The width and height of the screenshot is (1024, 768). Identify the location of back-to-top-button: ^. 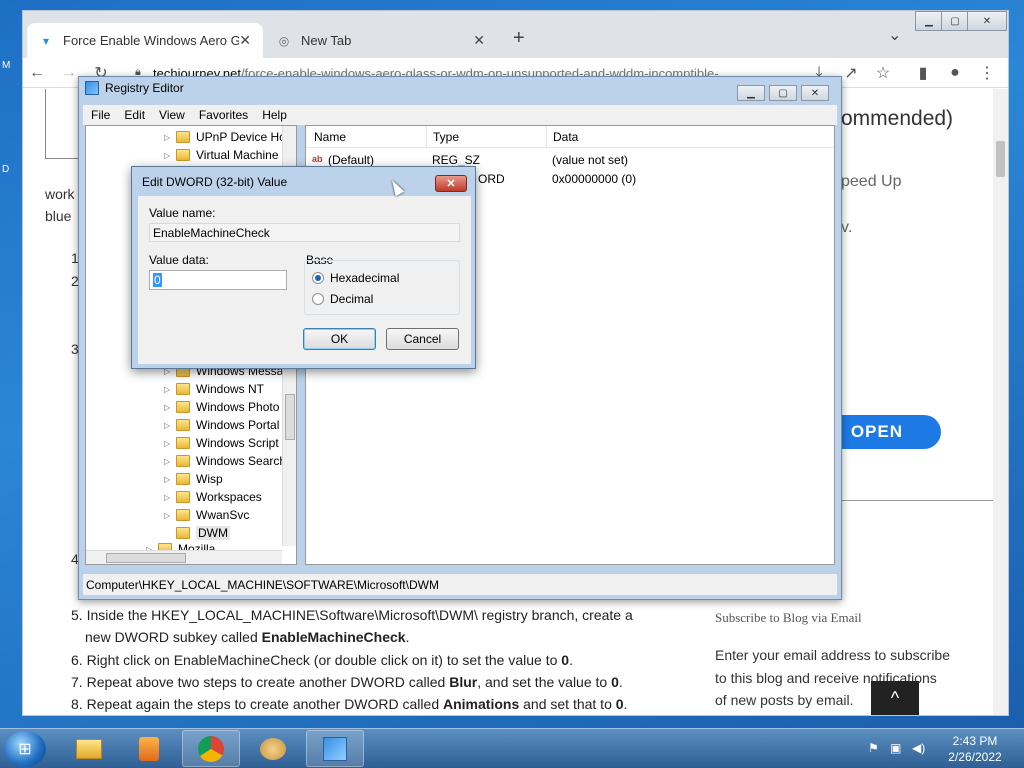
(895, 698).